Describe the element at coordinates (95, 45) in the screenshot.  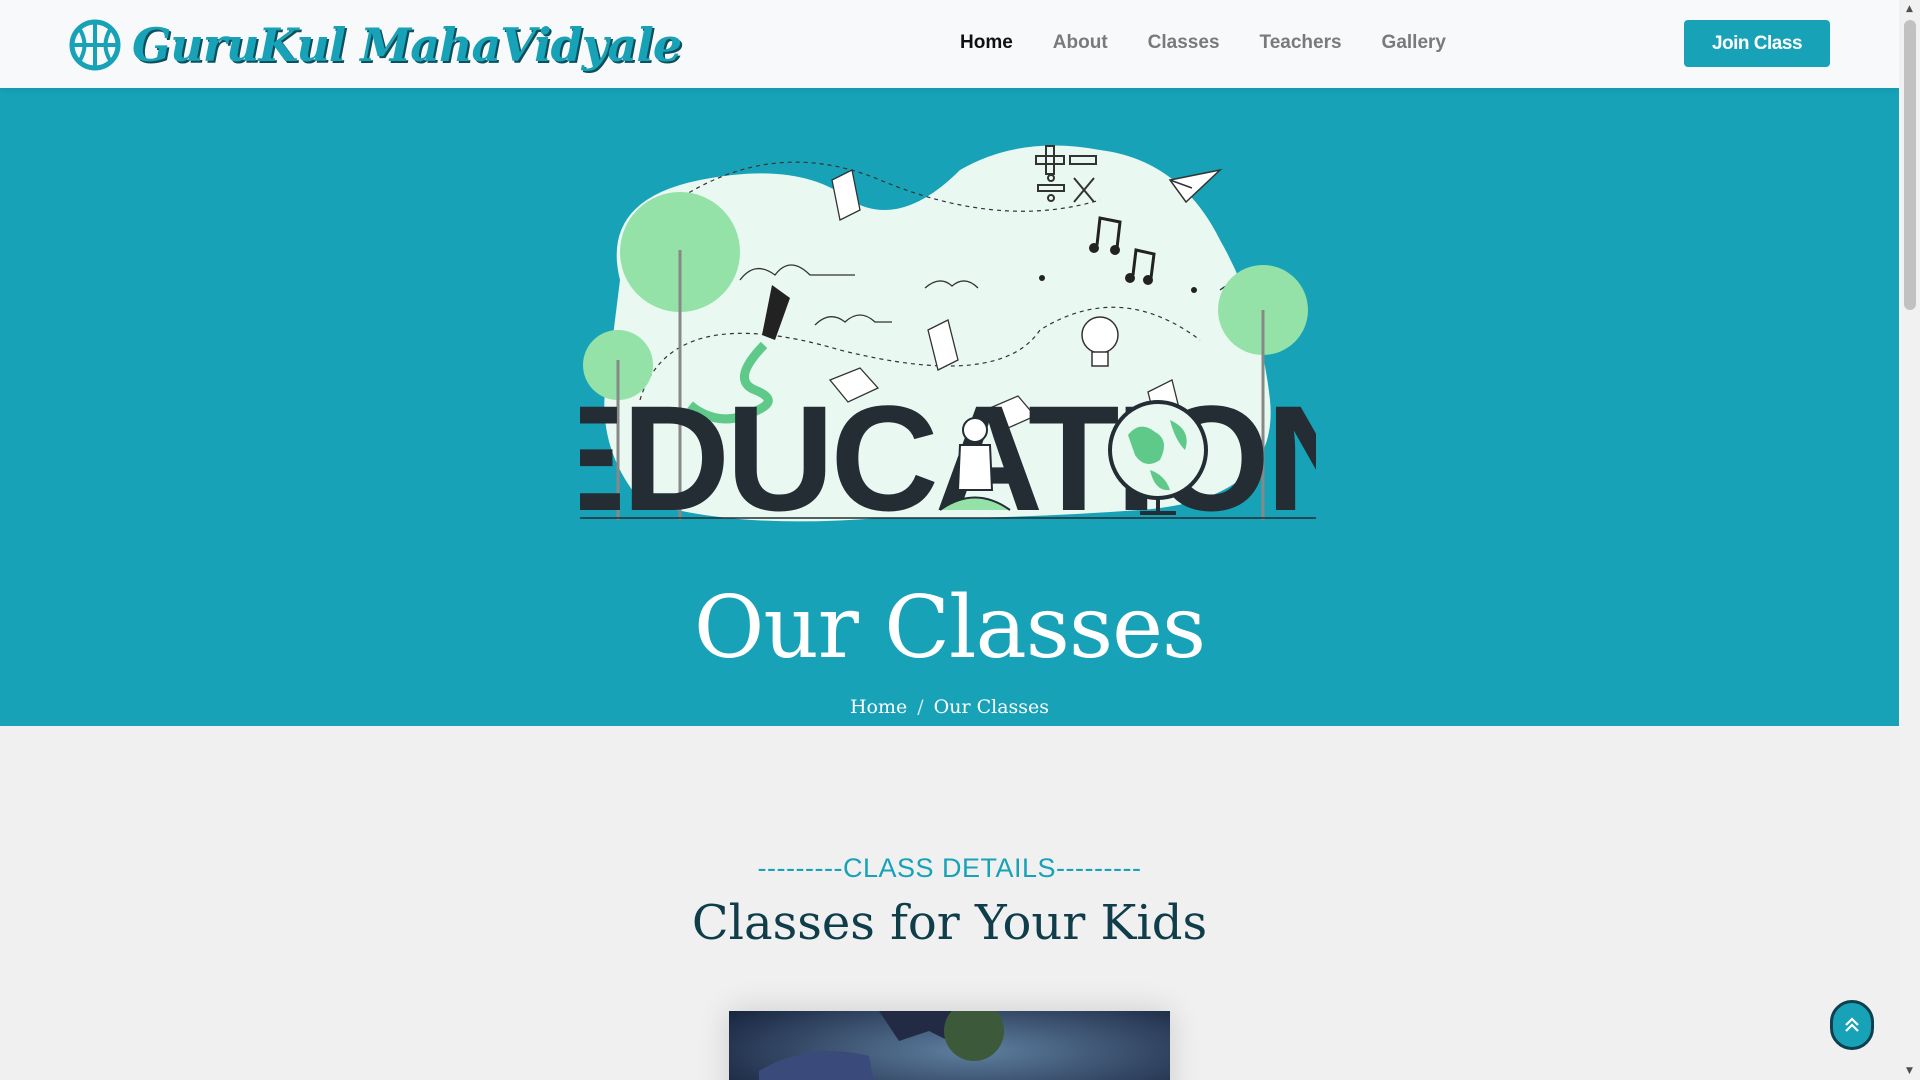
I see `basketball-icon` at that location.